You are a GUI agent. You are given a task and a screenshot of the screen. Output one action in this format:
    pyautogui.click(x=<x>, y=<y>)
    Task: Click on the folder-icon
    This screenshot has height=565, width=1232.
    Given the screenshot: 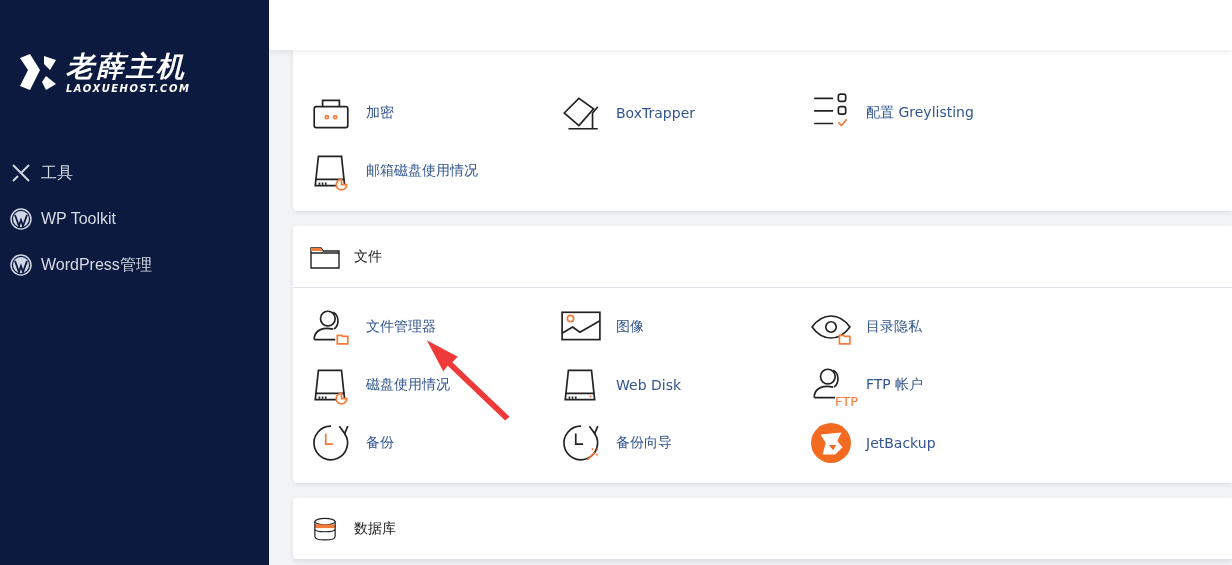 What is the action you would take?
    pyautogui.click(x=325, y=256)
    